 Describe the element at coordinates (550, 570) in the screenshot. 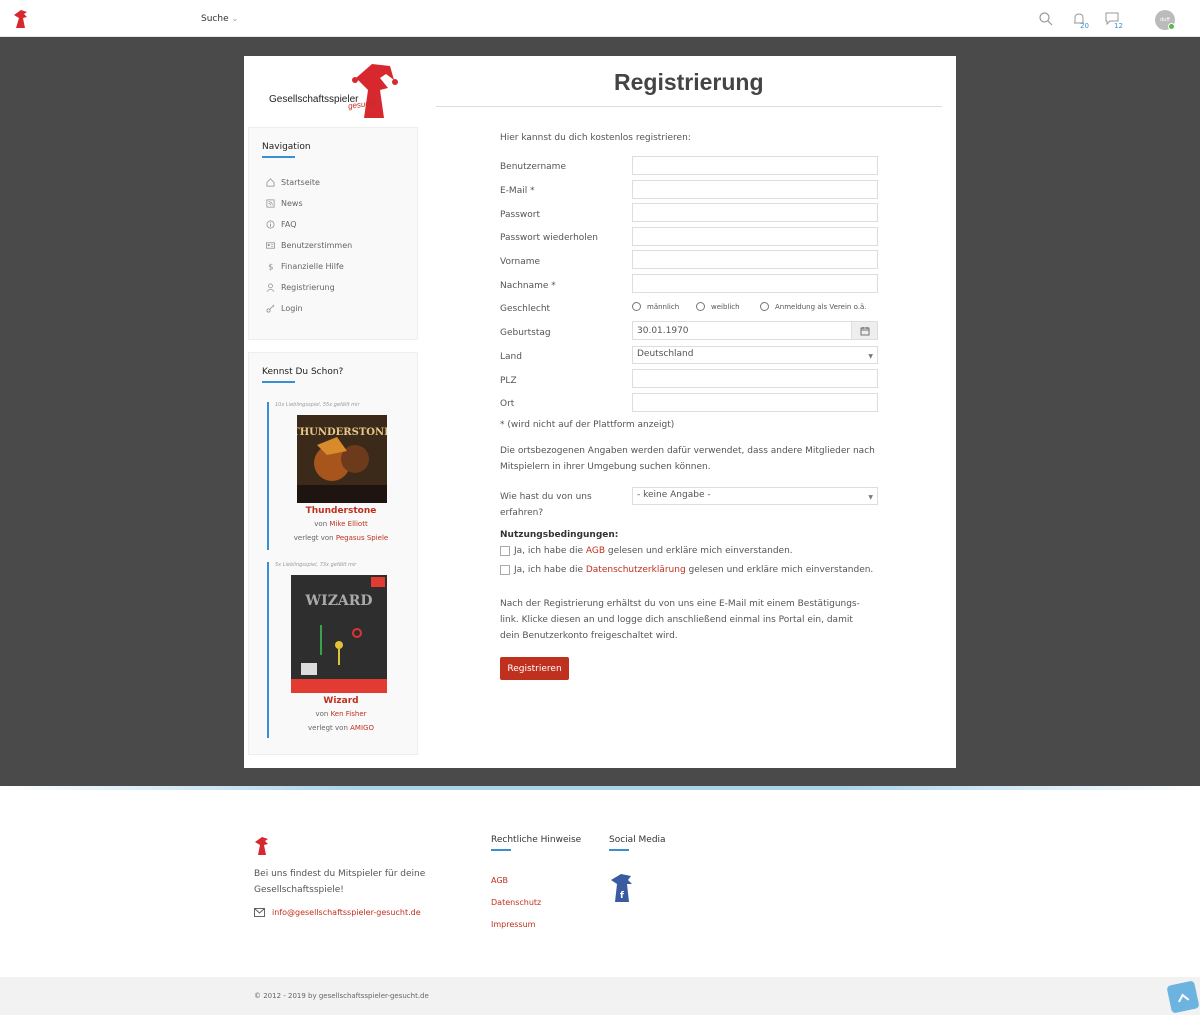

I see `privacy-pre: Ja, ich habe die` at that location.